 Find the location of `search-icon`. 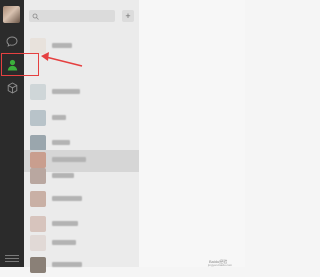

search-icon is located at coordinates (35, 16).